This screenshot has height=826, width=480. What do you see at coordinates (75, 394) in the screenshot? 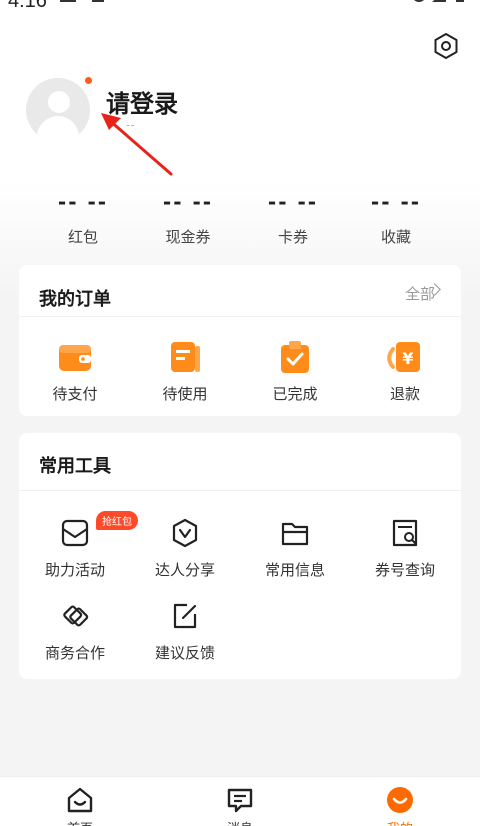
I see `order-label: 待支付` at bounding box center [75, 394].